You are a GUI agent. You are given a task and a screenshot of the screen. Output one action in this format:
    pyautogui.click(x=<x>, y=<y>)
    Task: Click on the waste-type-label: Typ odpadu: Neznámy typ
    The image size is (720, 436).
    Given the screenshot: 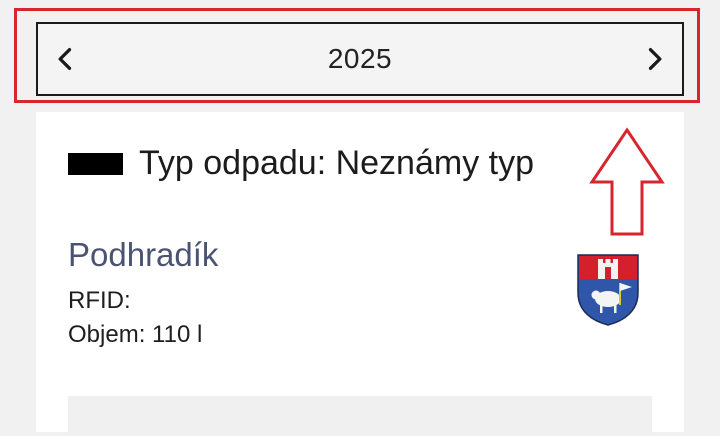 What is the action you would take?
    pyautogui.click(x=337, y=163)
    